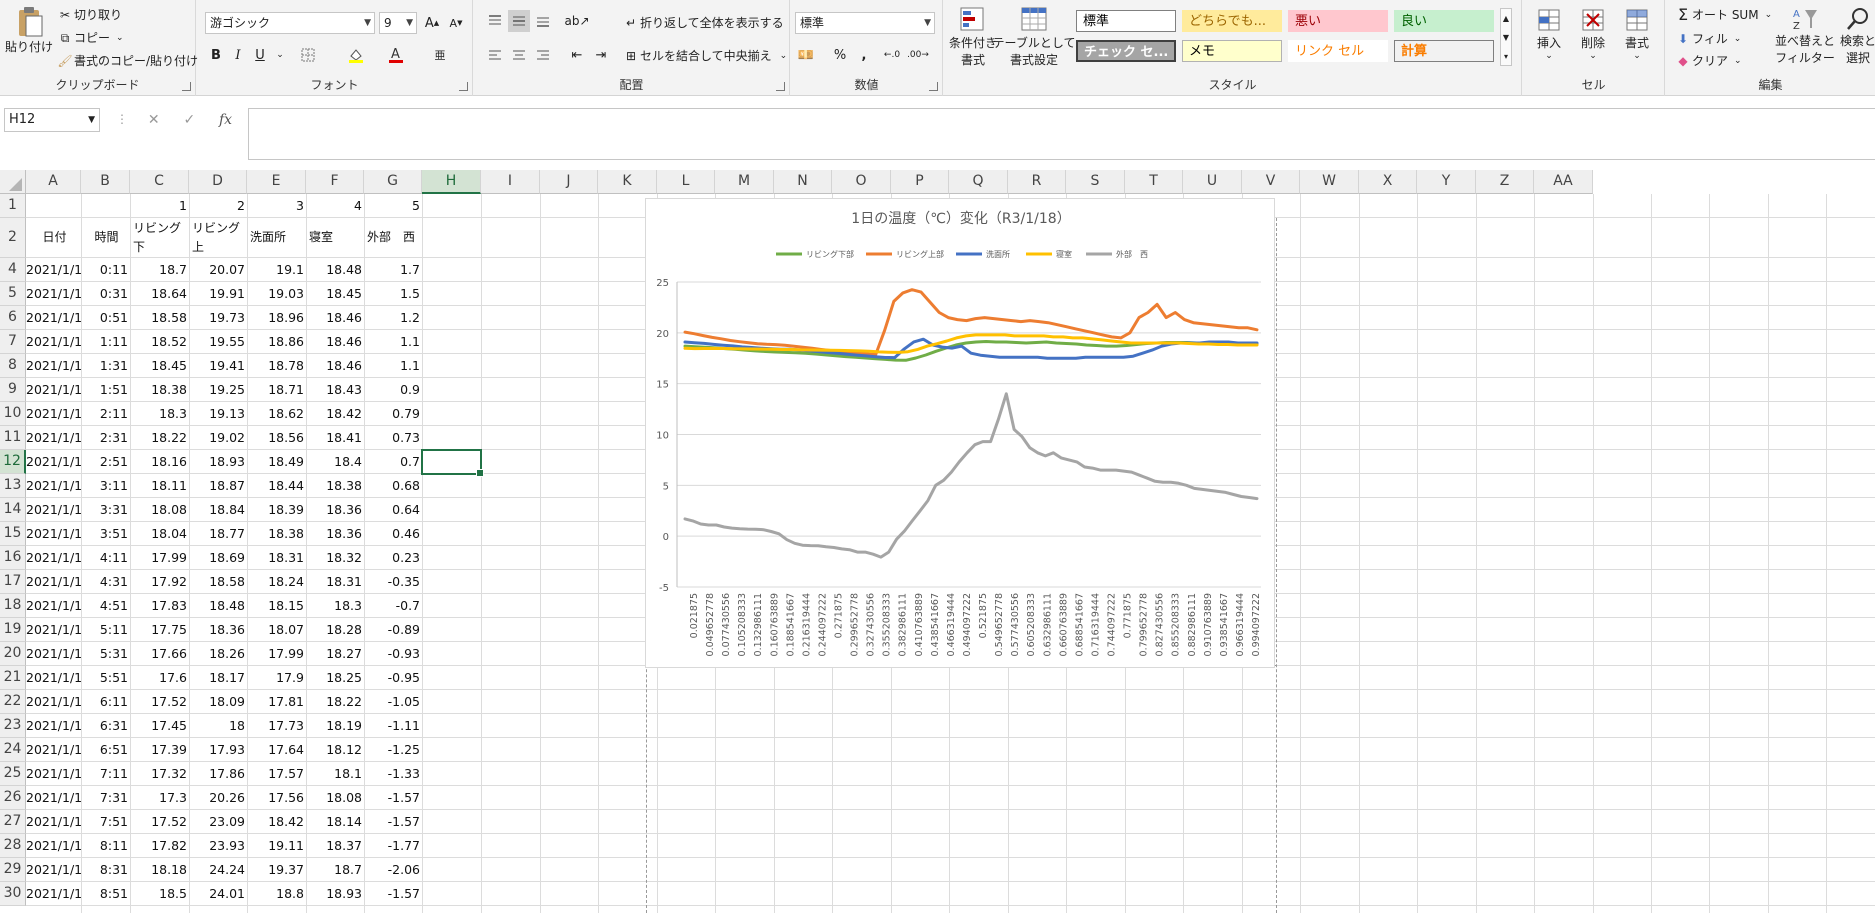  I want to click on row-header-10: 10, so click(13, 414).